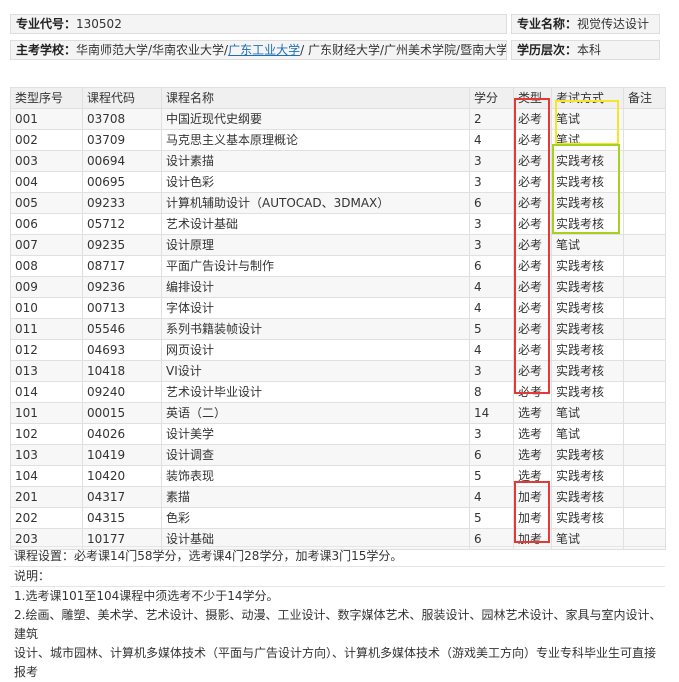 Image resolution: width=679 pixels, height=682 pixels. I want to click on major-name-row: 专业名称：视觉传达设计, so click(585, 24).